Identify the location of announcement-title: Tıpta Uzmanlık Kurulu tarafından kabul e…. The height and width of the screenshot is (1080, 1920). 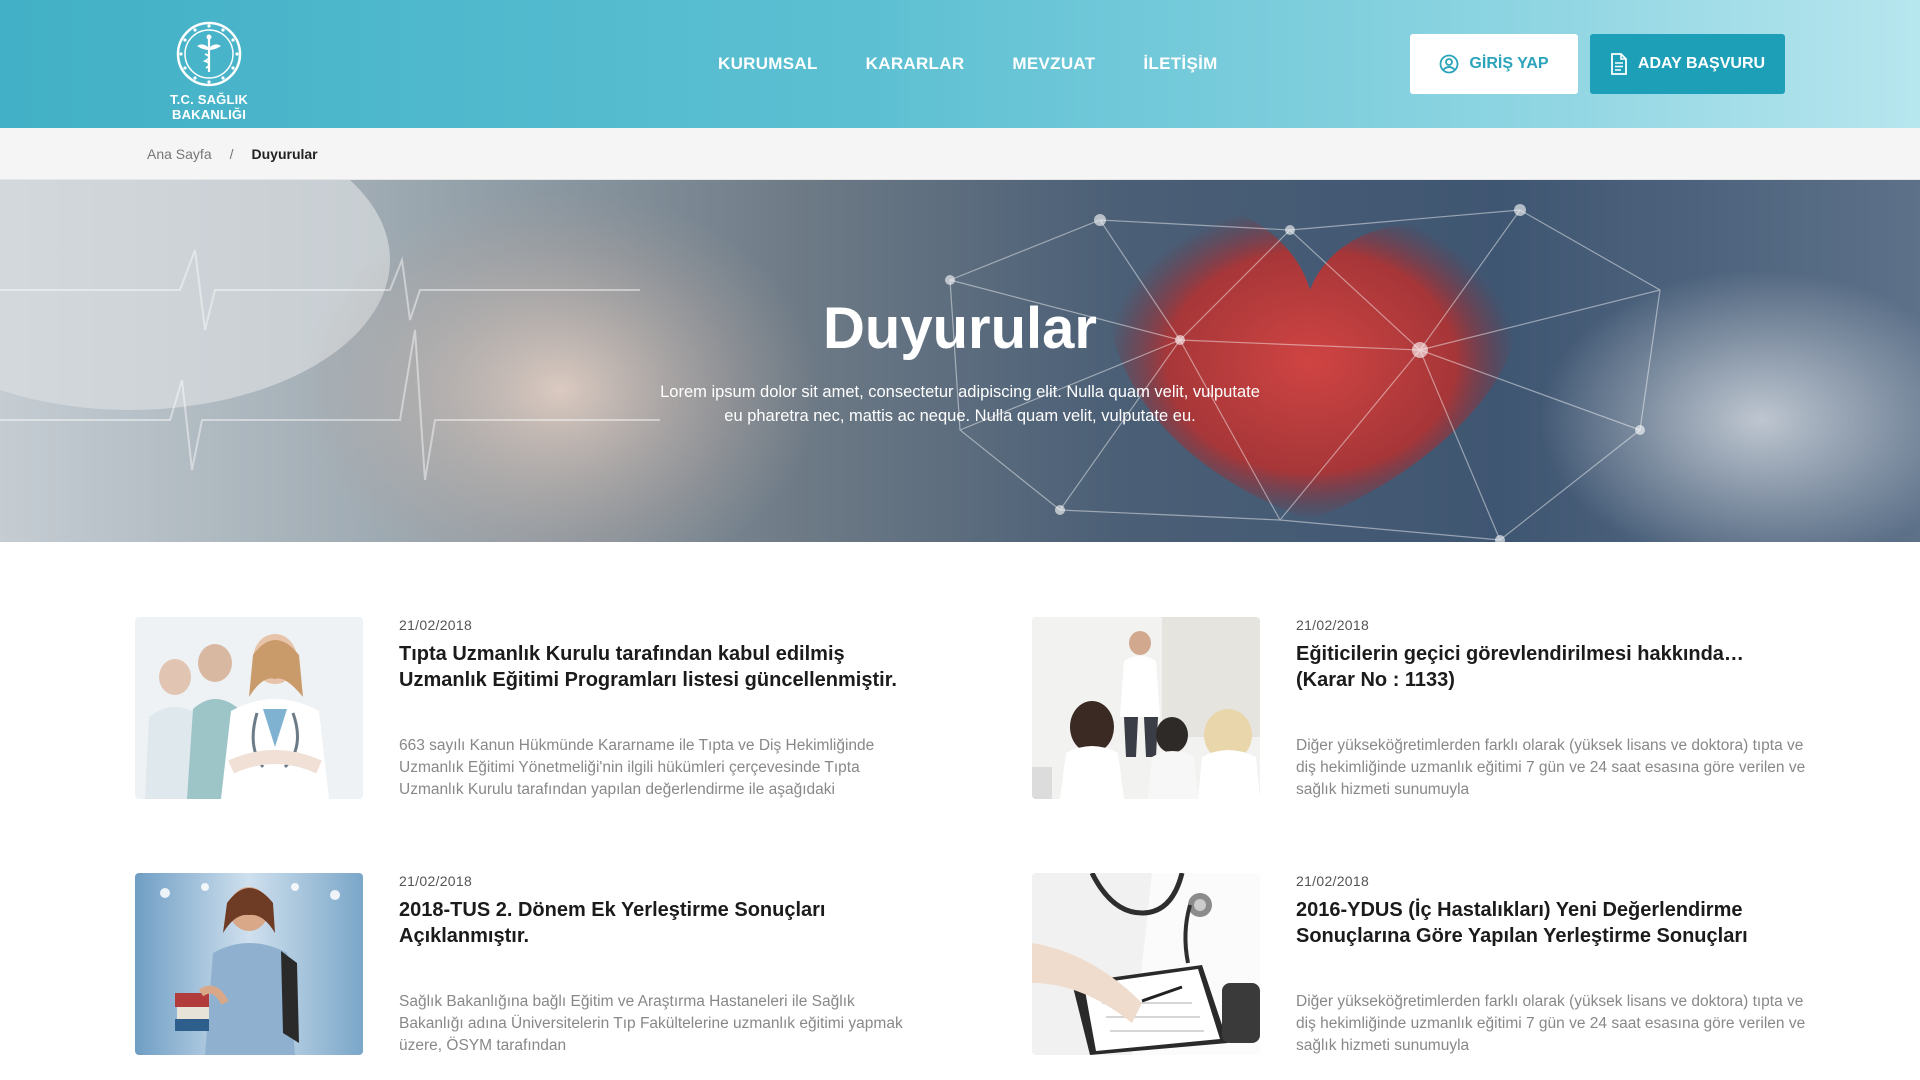
(654, 667).